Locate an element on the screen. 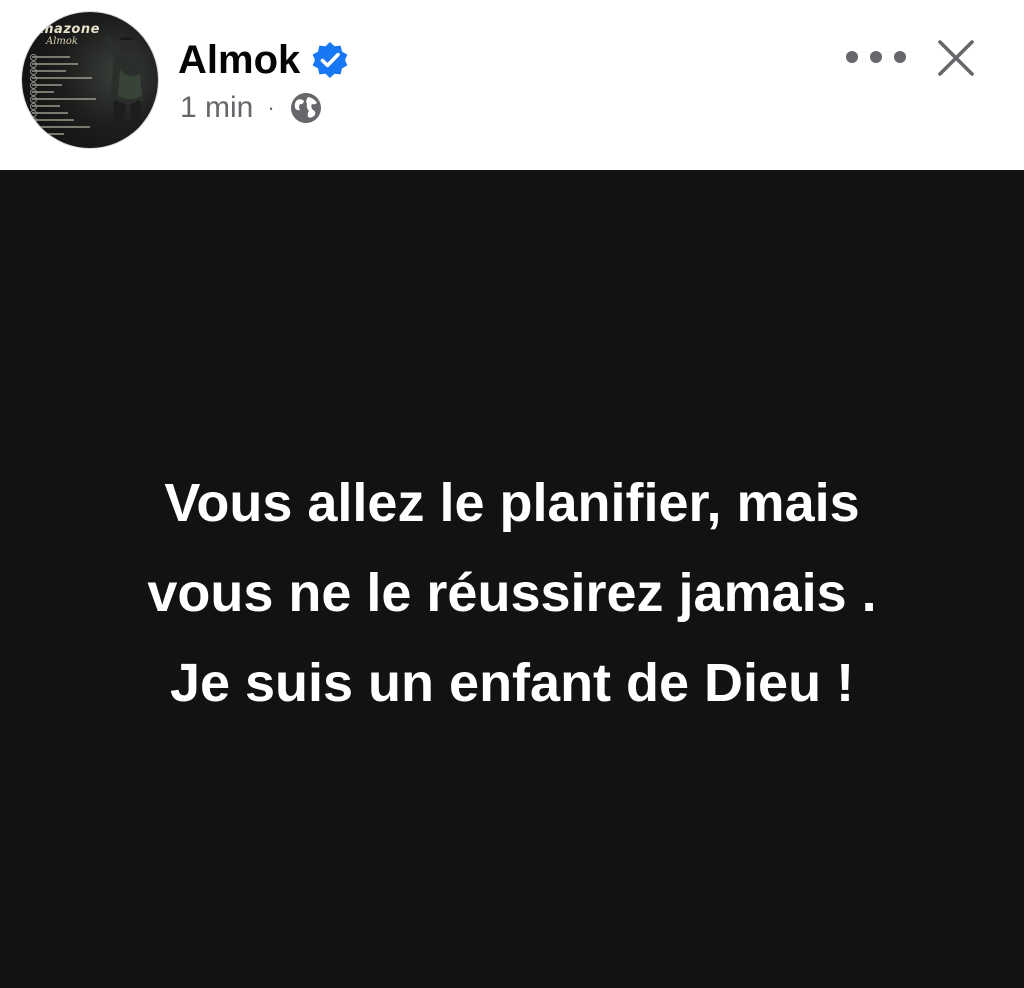 This screenshot has width=1024, height=988. post-meta: 1 min · is located at coordinates (251, 108).